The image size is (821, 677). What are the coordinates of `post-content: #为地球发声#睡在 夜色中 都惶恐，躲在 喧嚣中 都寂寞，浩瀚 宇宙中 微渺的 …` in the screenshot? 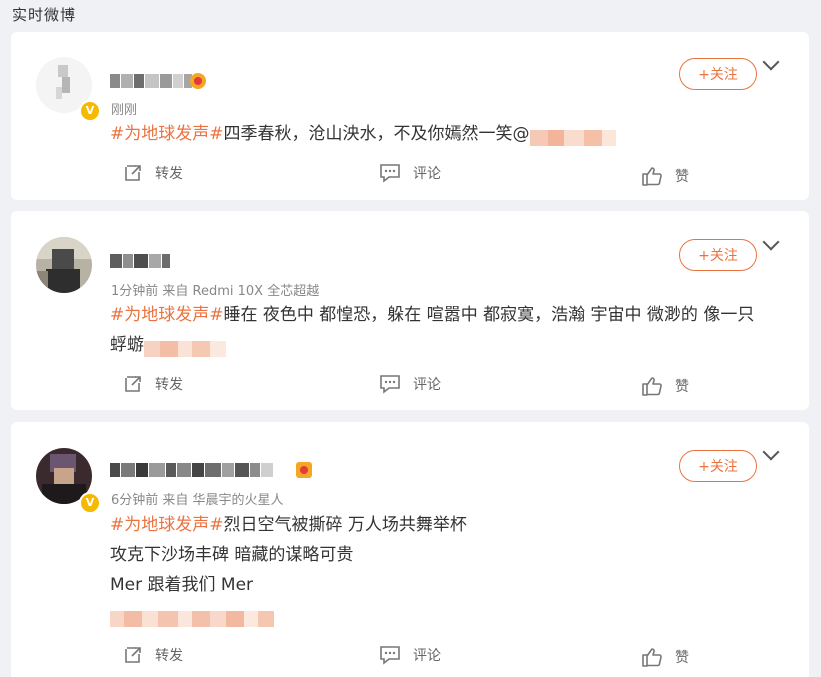 It's located at (444, 330).